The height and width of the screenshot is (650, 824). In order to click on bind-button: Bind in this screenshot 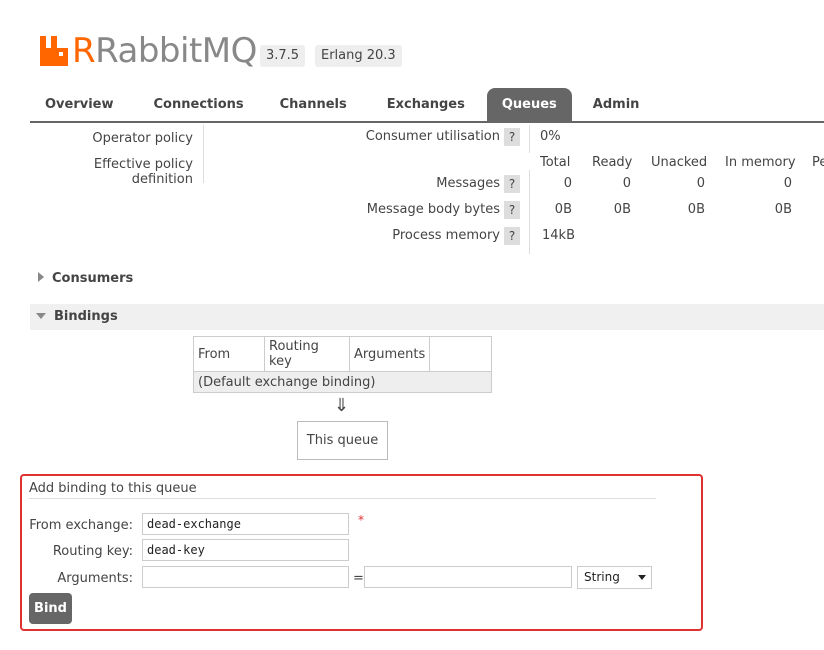, I will do `click(50, 608)`.